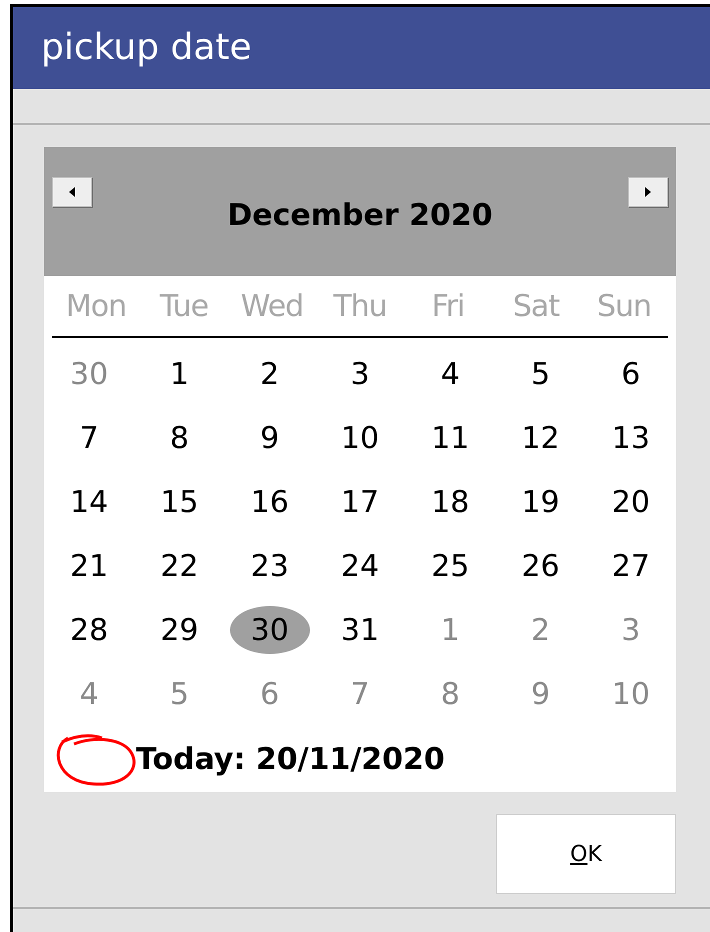 The height and width of the screenshot is (932, 710). What do you see at coordinates (450, 438) in the screenshot?
I see `day-cell: 11` at bounding box center [450, 438].